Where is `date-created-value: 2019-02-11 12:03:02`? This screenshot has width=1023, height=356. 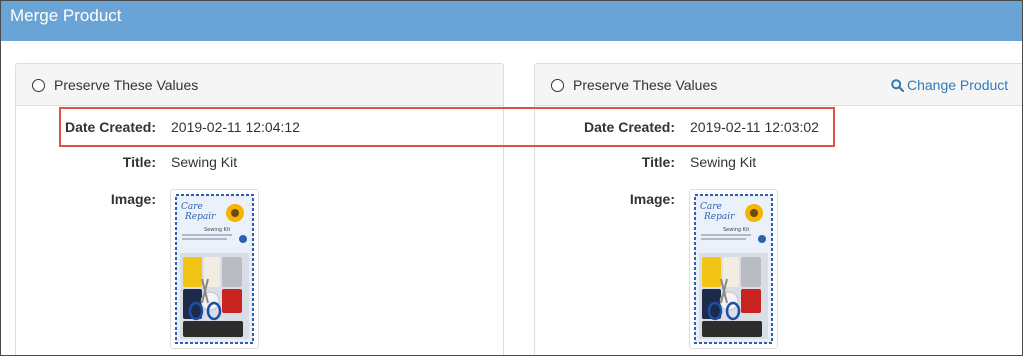 date-created-value: 2019-02-11 12:03:02 is located at coordinates (754, 127).